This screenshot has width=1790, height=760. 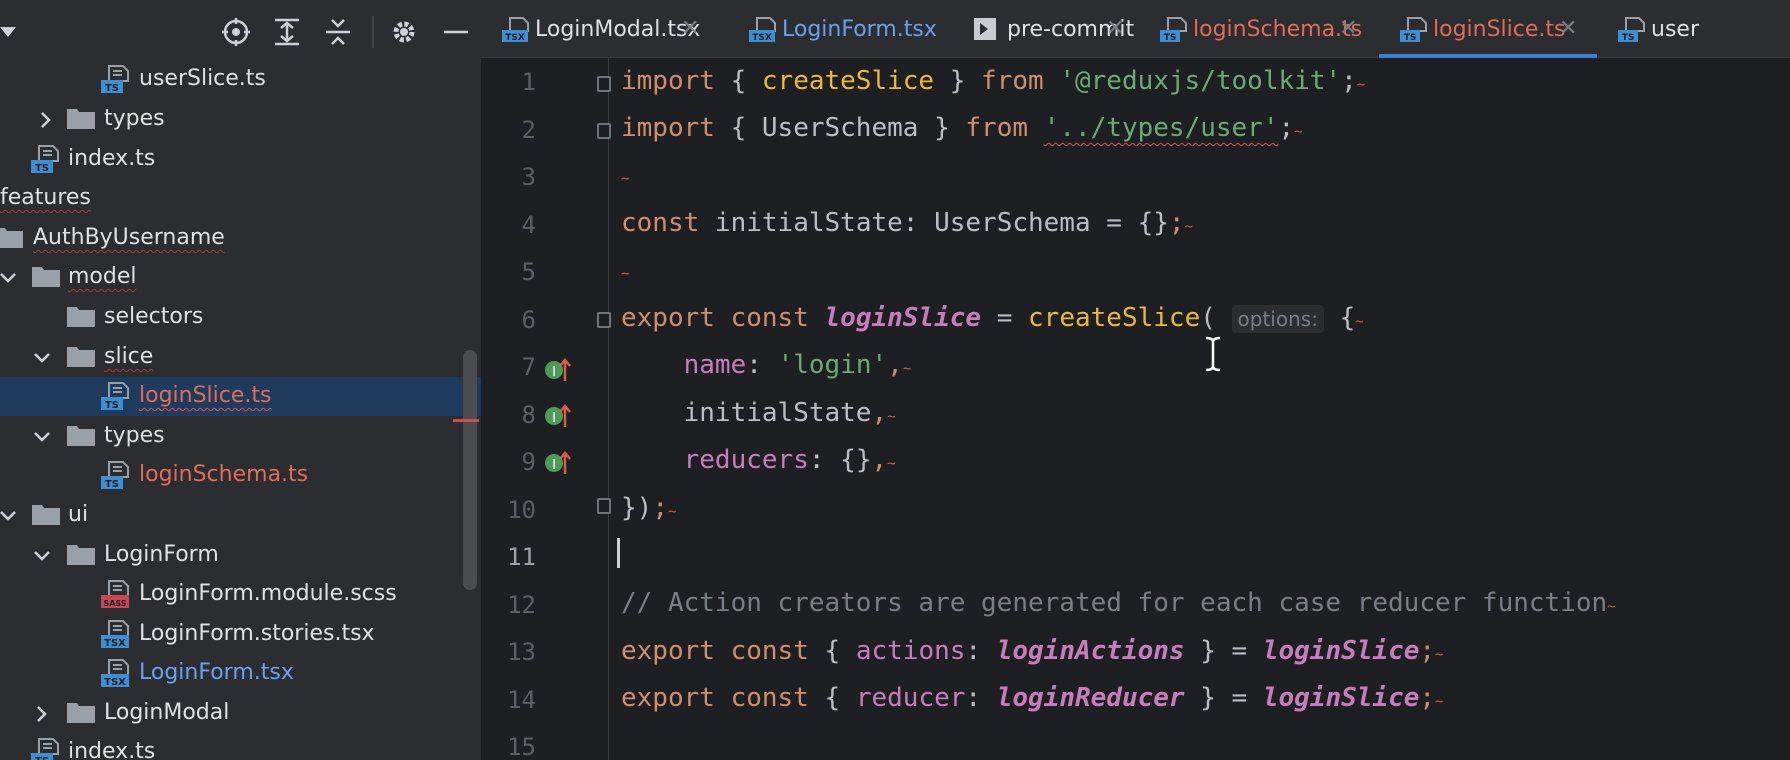 What do you see at coordinates (240, 634) in the screenshot?
I see `tree-file-row: TSX LoginForm.stories.tsx` at bounding box center [240, 634].